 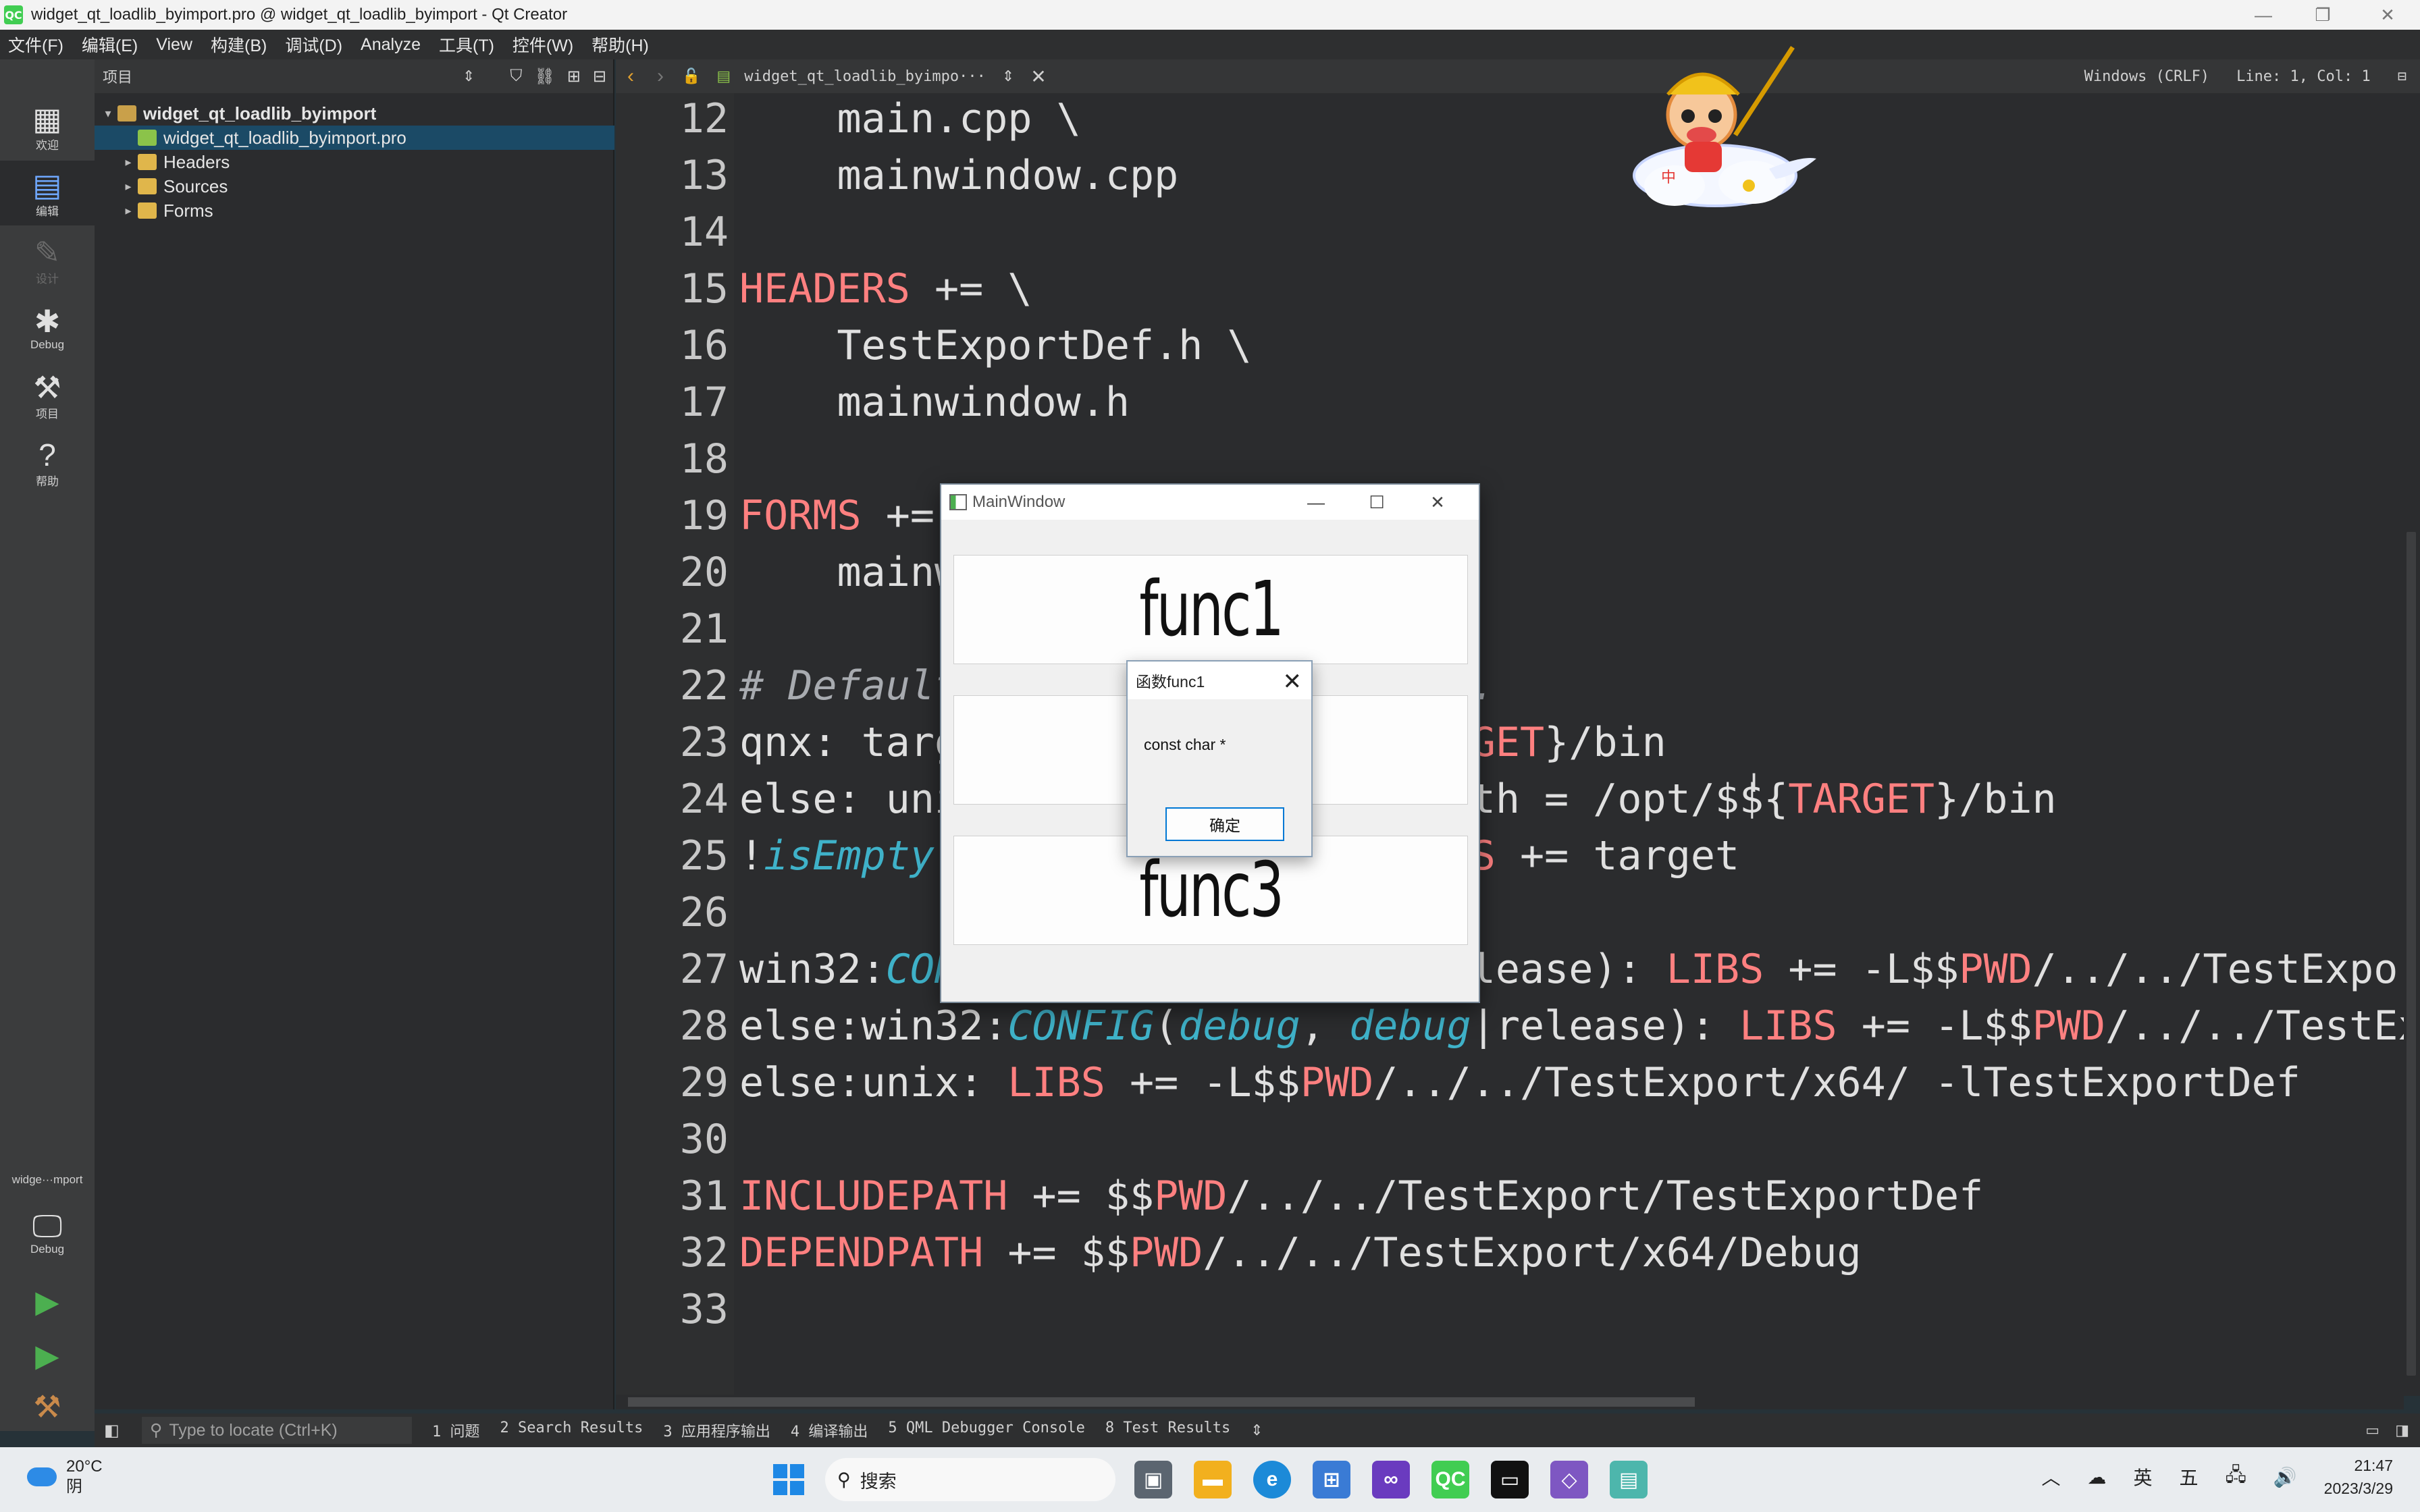 What do you see at coordinates (1316, 503) in the screenshot?
I see `mw-minimize-button: —` at bounding box center [1316, 503].